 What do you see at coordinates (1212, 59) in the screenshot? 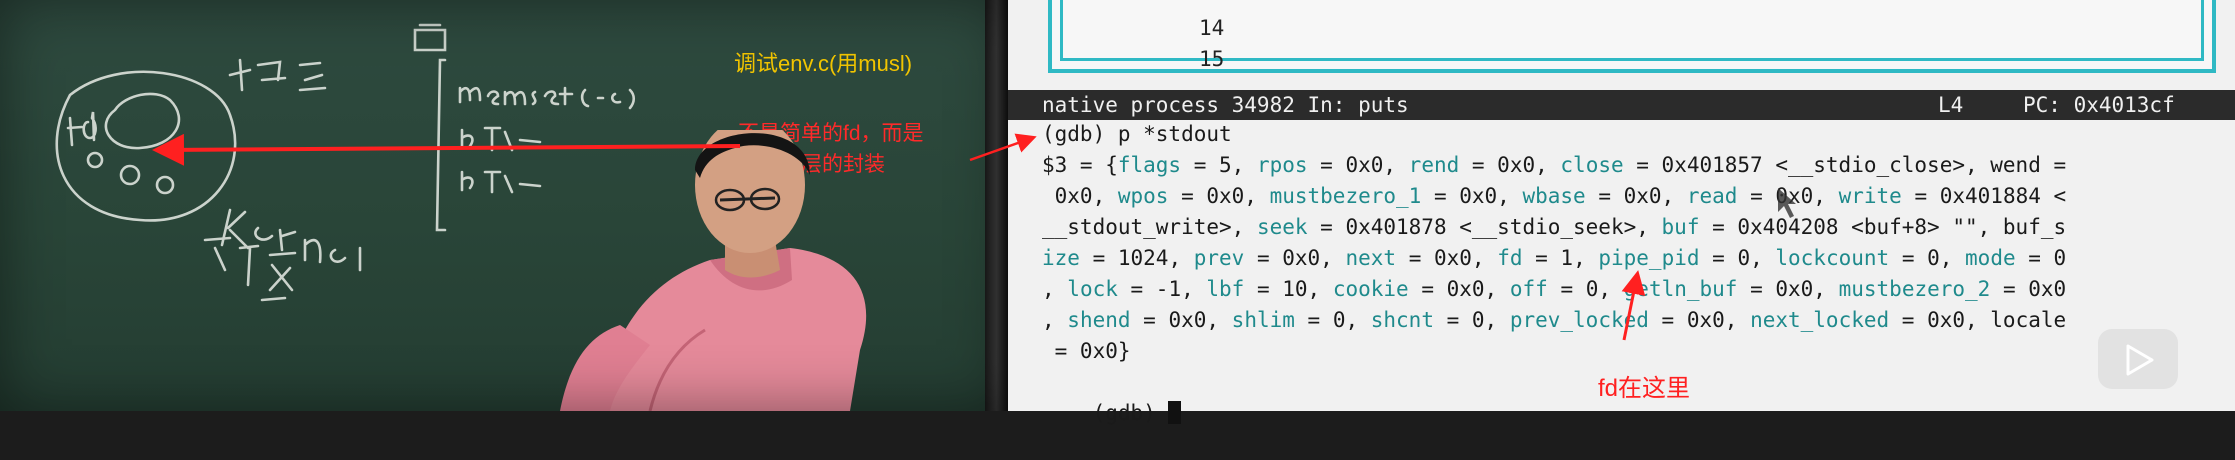
I see `source-line-number: 15` at bounding box center [1212, 59].